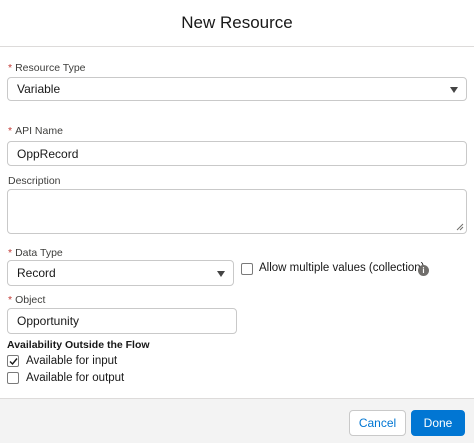  I want to click on available-for-output-checkbox, so click(13, 378).